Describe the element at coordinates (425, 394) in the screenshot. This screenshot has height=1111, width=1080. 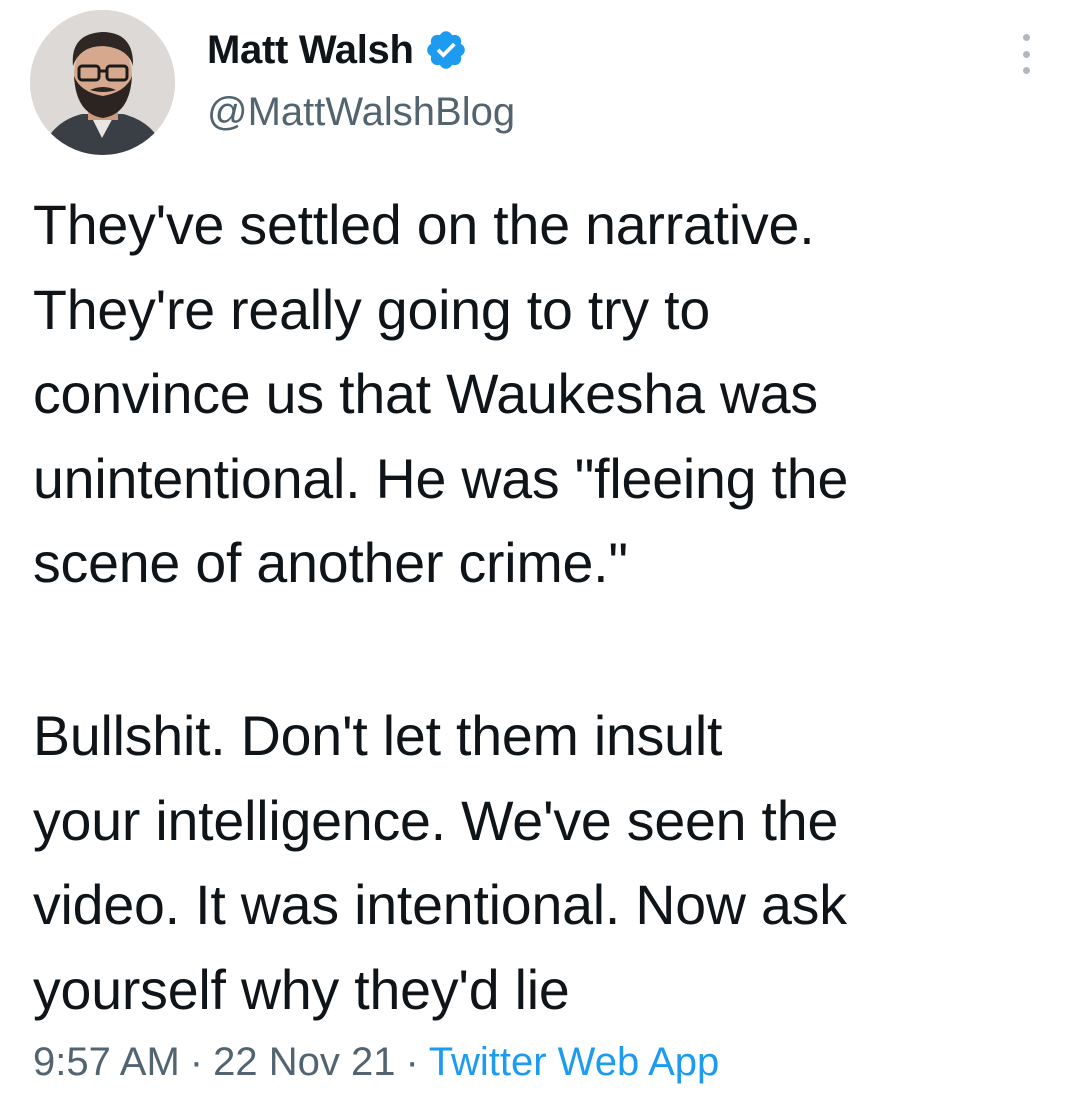
I see `tweet-text-line: convince us that Waukesha was` at that location.